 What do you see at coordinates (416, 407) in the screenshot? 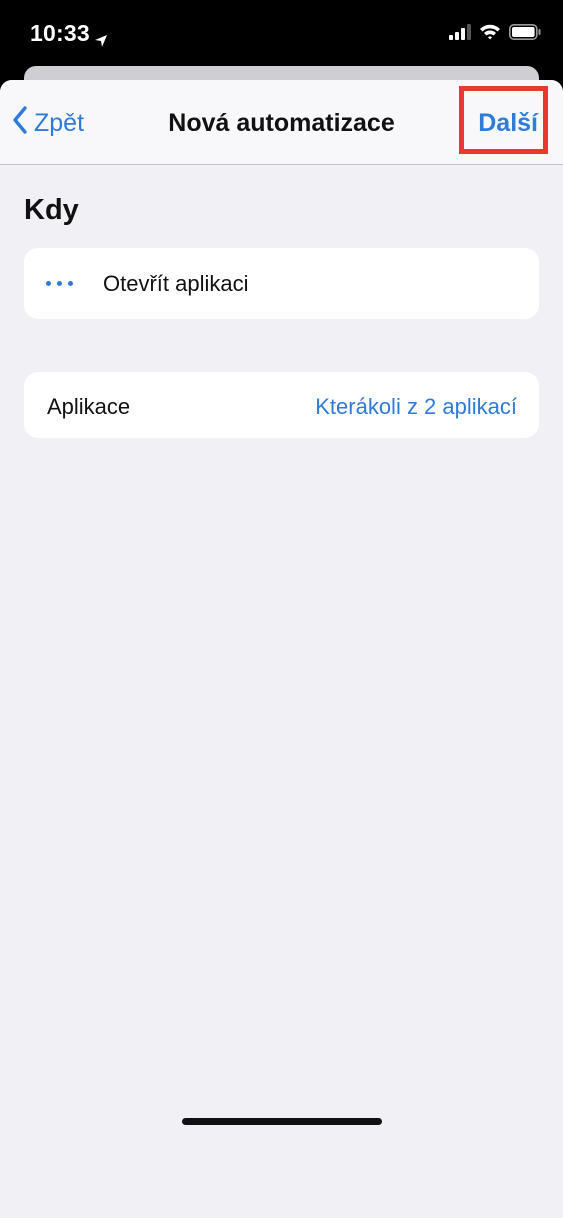
I see `app-row-value: Kterákoli z 2 aplikací` at bounding box center [416, 407].